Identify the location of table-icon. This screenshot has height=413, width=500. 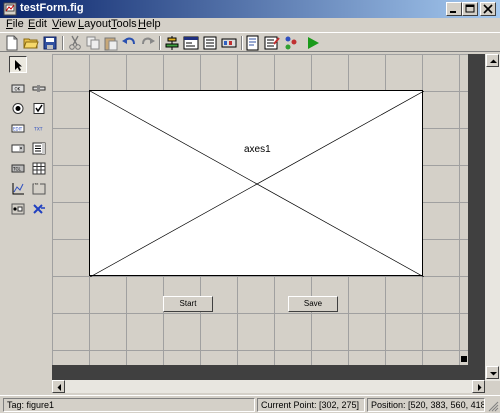
(39, 168).